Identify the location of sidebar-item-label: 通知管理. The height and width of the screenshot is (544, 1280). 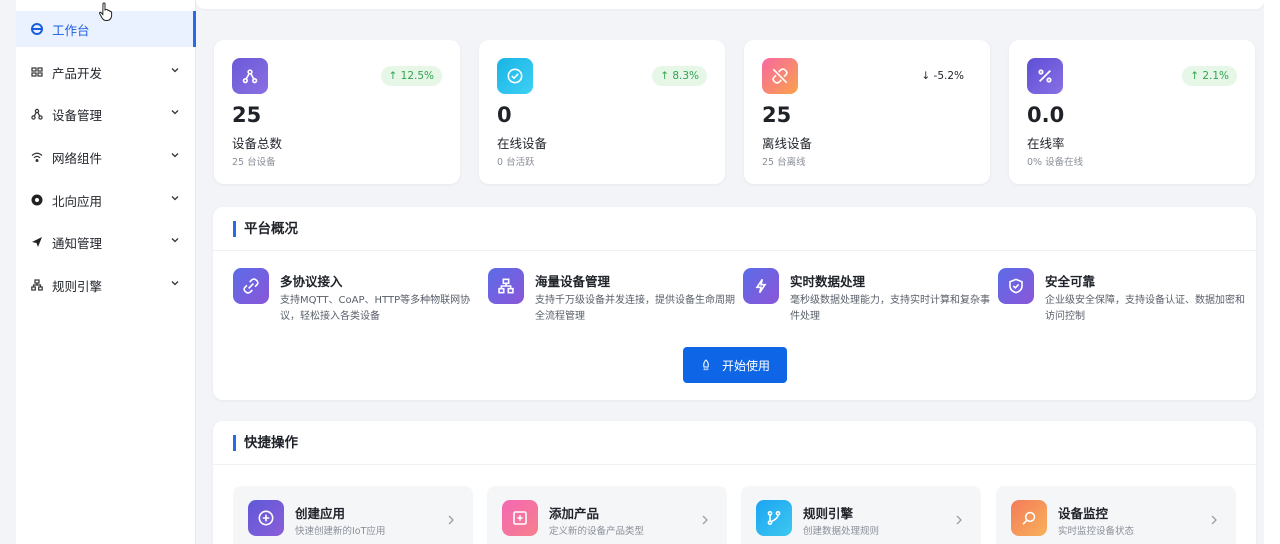
(77, 243).